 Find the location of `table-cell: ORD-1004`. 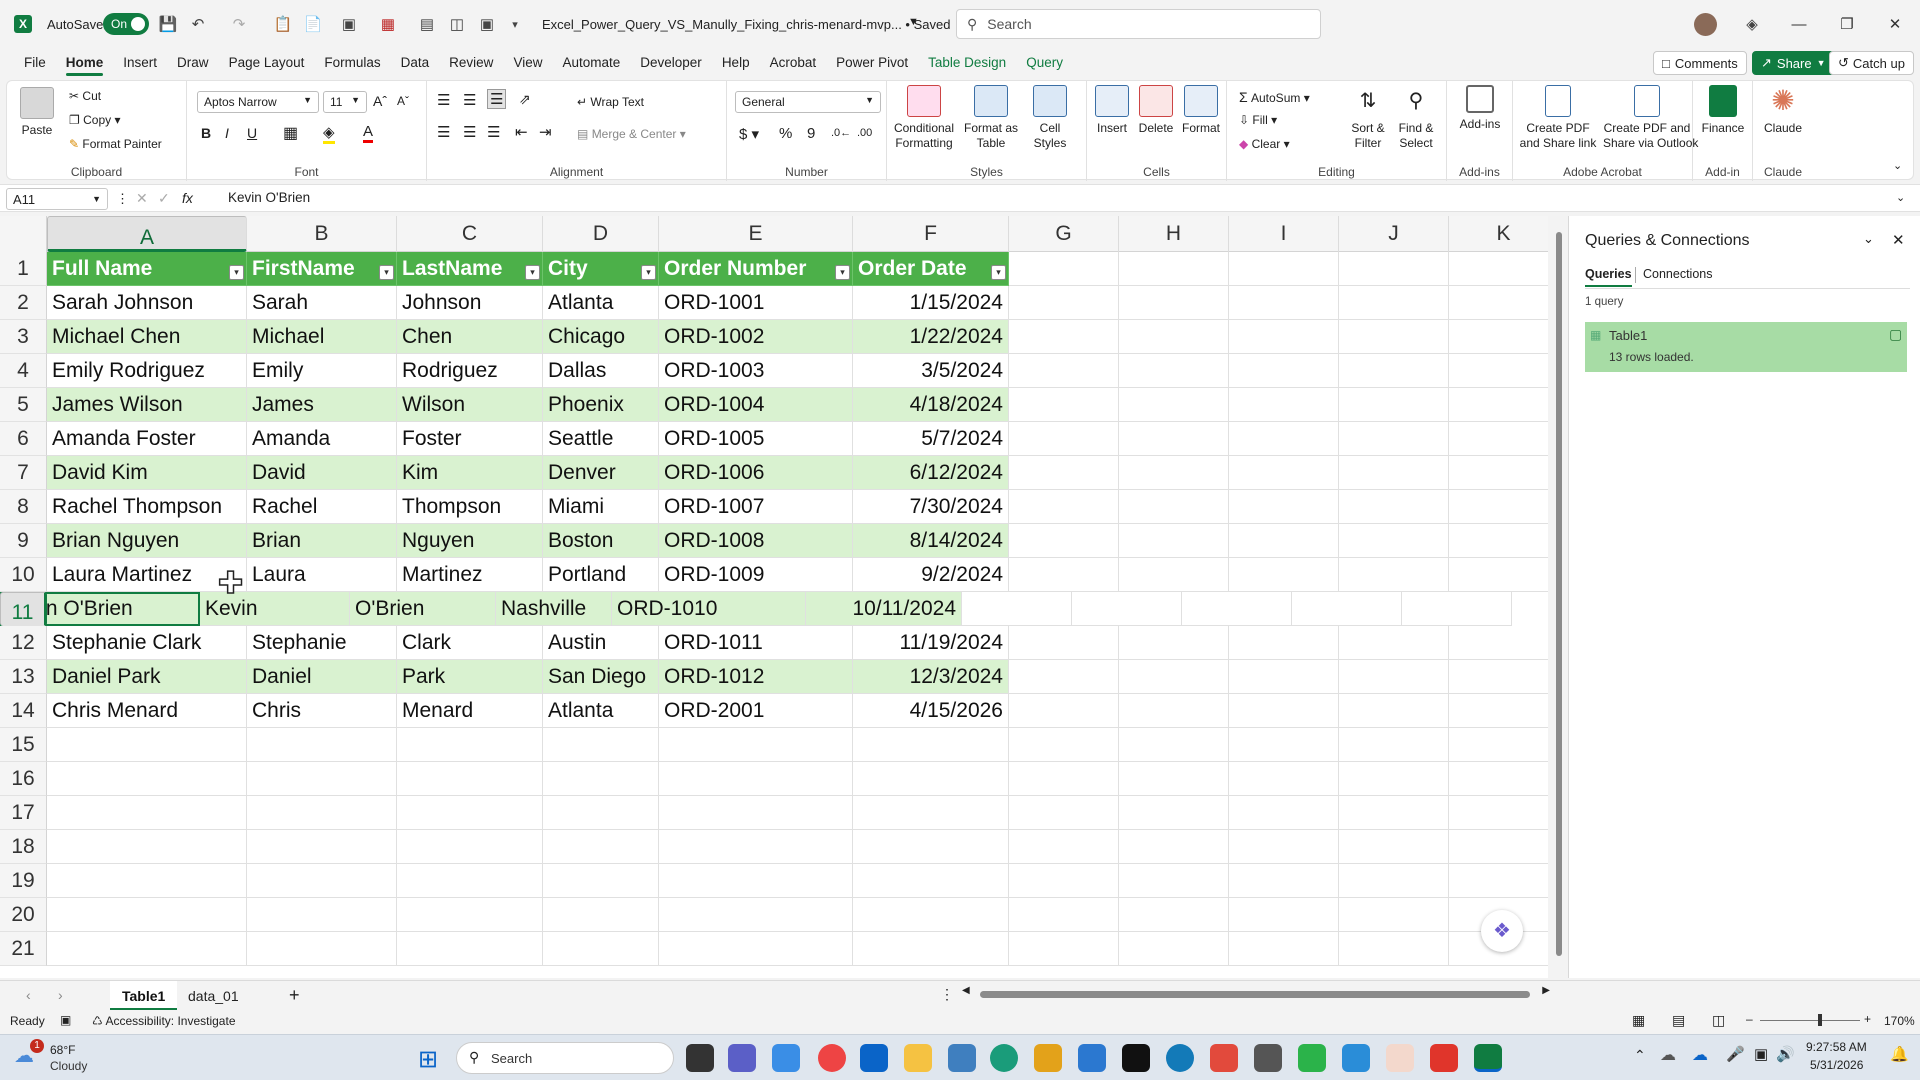

table-cell: ORD-1004 is located at coordinates (756, 405).